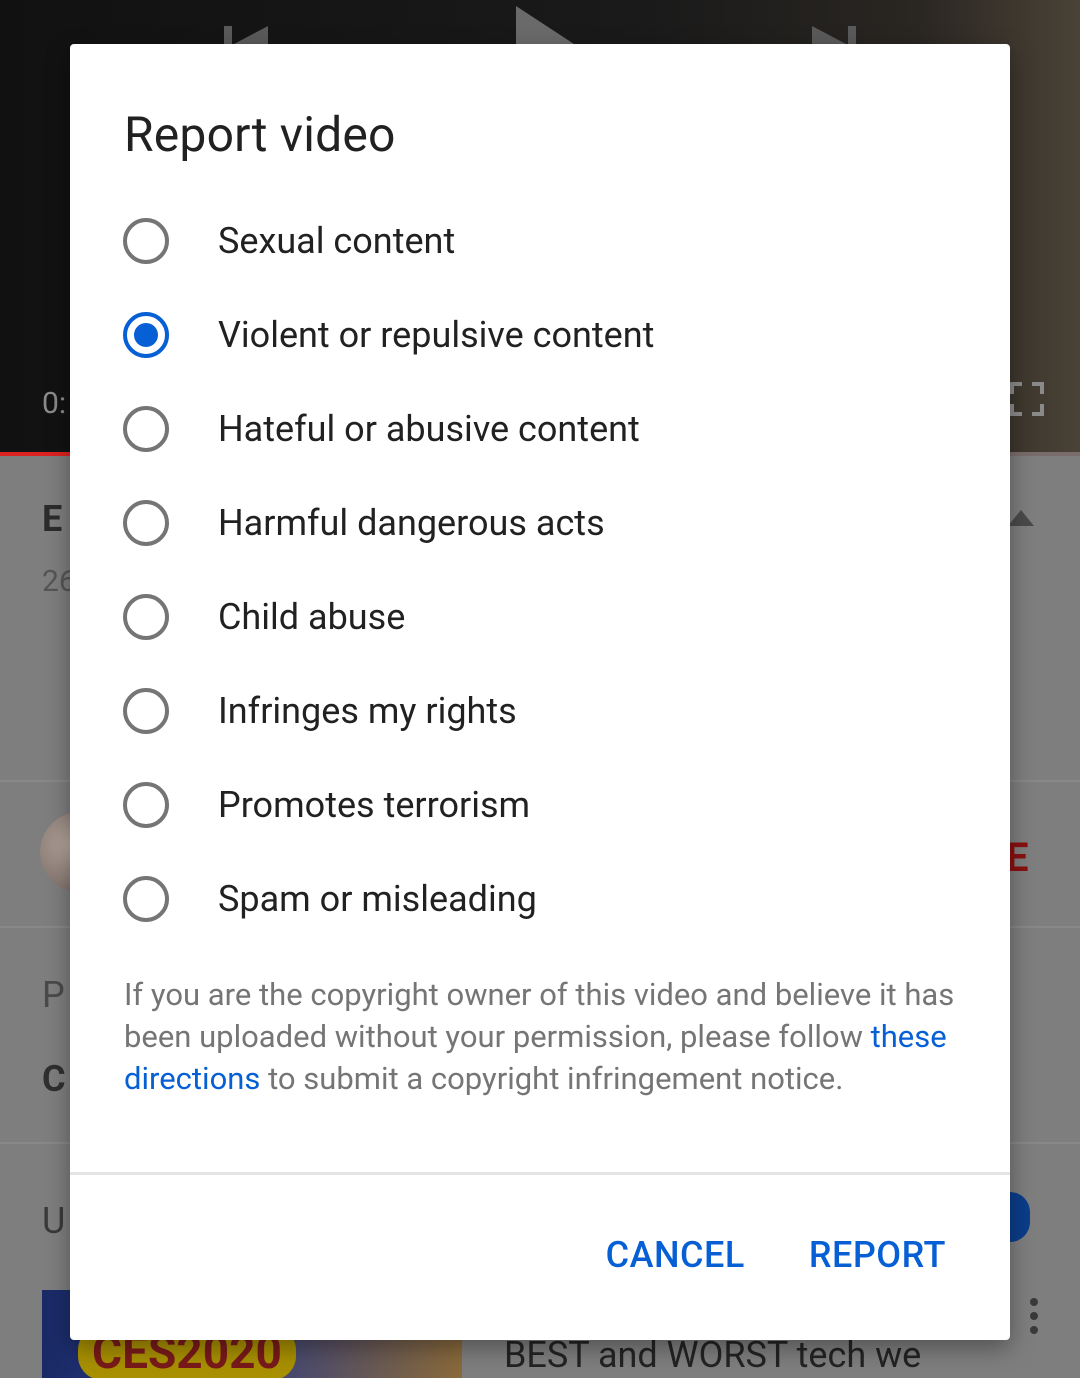  I want to click on fullscreen-icon, so click(1027, 399).